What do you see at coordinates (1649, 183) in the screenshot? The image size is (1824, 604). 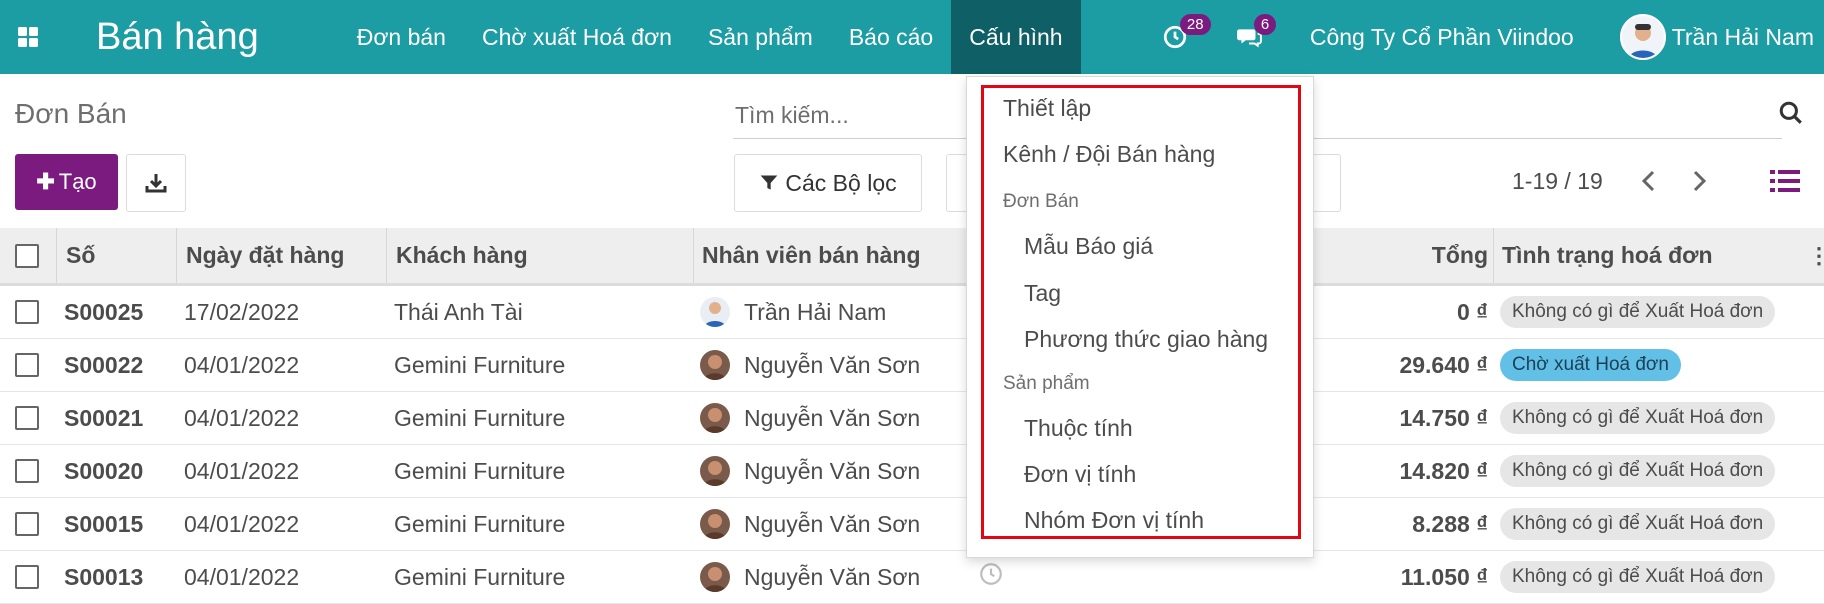 I see `chevron-left-icon` at bounding box center [1649, 183].